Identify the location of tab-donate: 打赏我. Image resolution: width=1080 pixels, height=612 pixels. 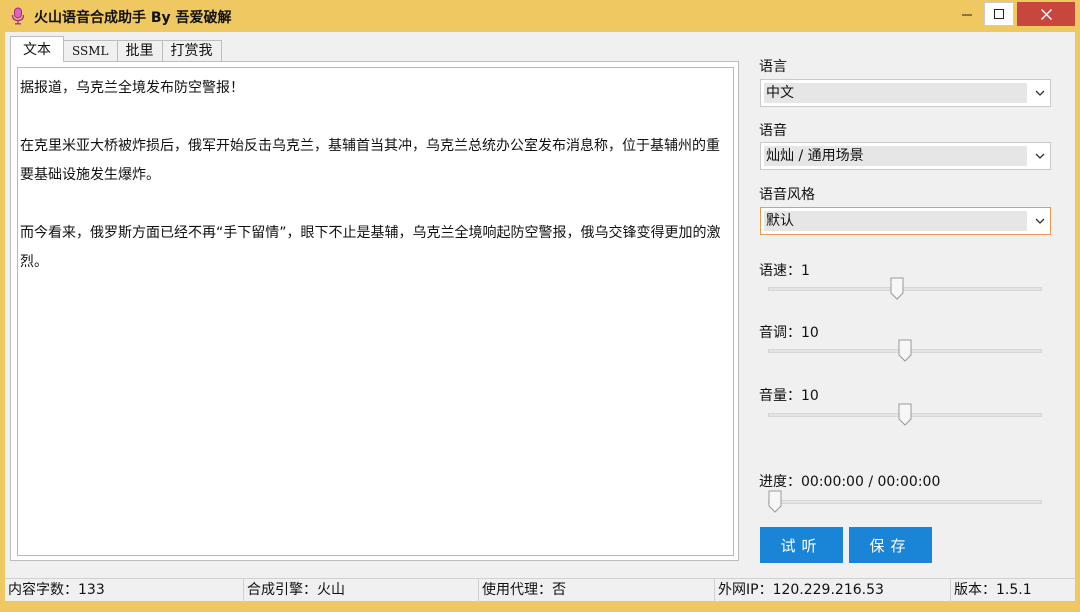
(191, 51).